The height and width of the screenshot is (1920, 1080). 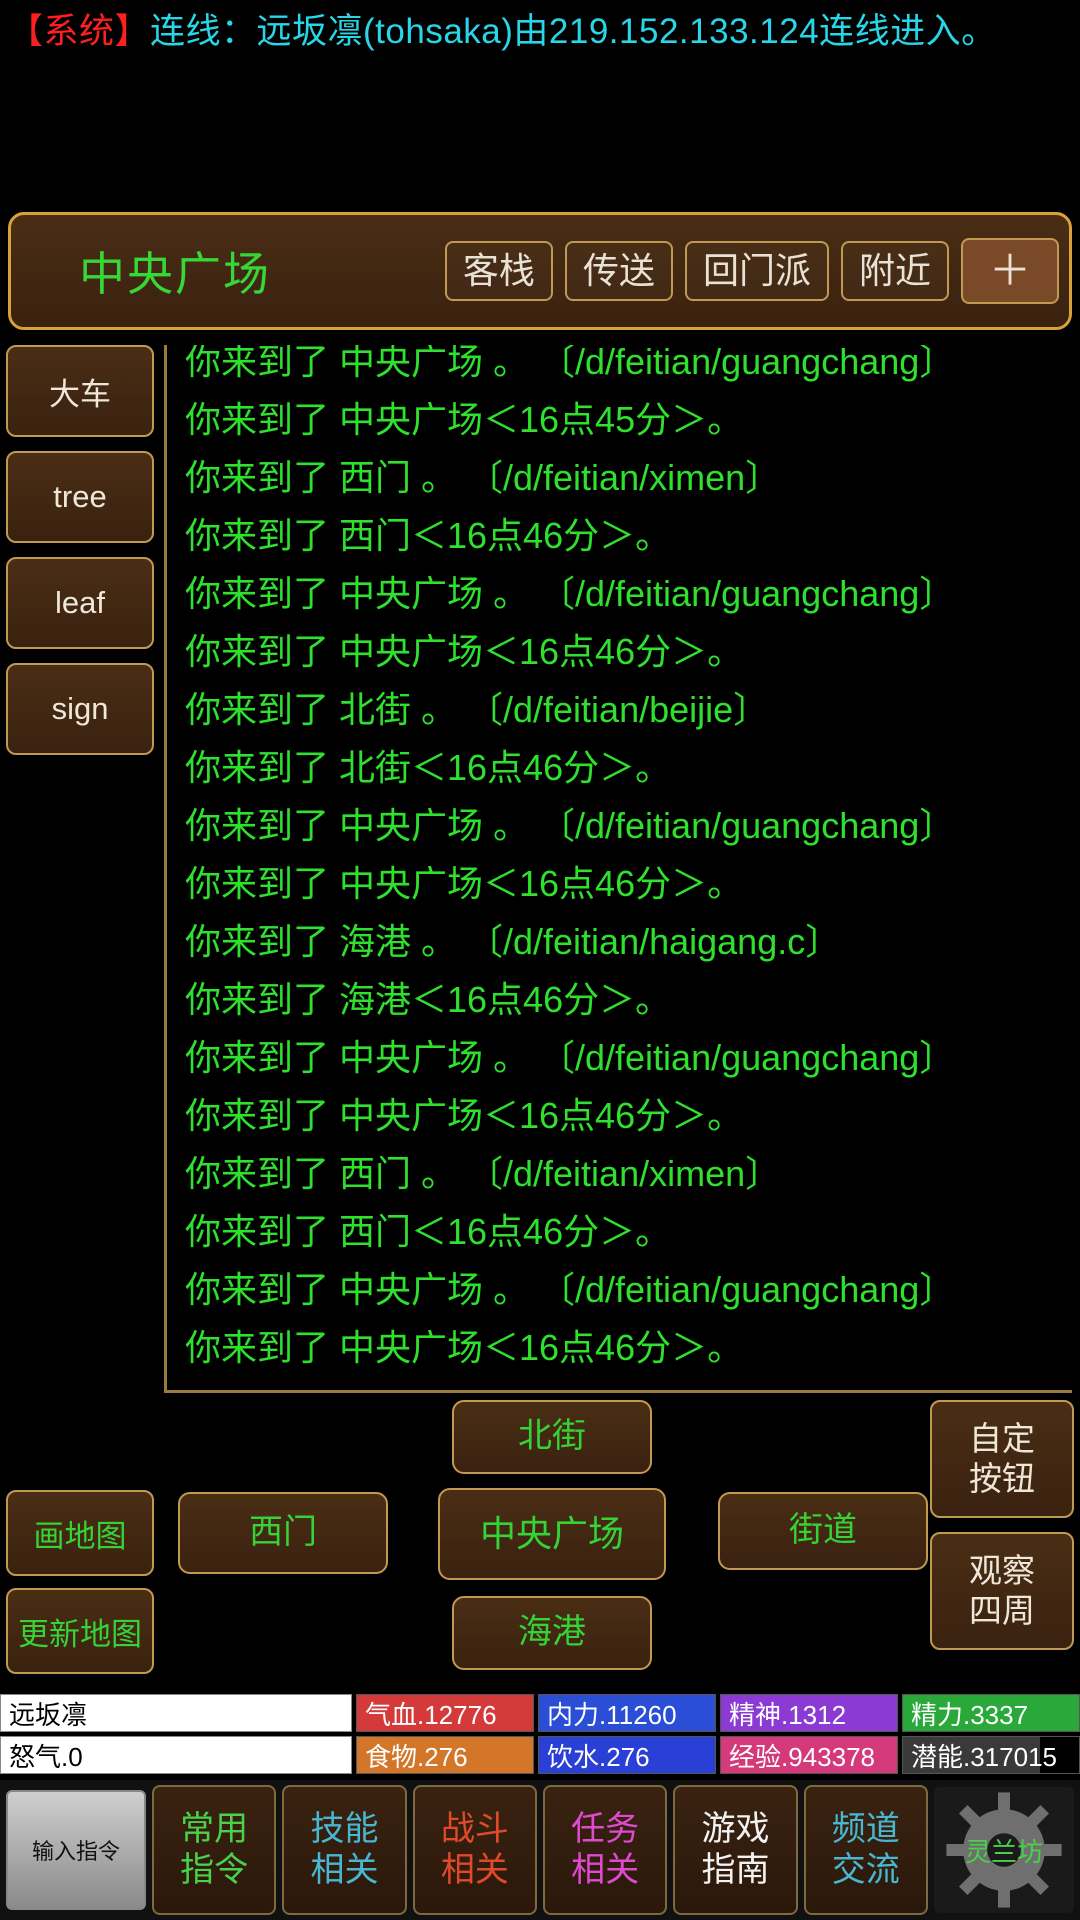 What do you see at coordinates (428, 767) in the screenshot?
I see `log-line: 你来到了 北街＜16点46分＞。` at bounding box center [428, 767].